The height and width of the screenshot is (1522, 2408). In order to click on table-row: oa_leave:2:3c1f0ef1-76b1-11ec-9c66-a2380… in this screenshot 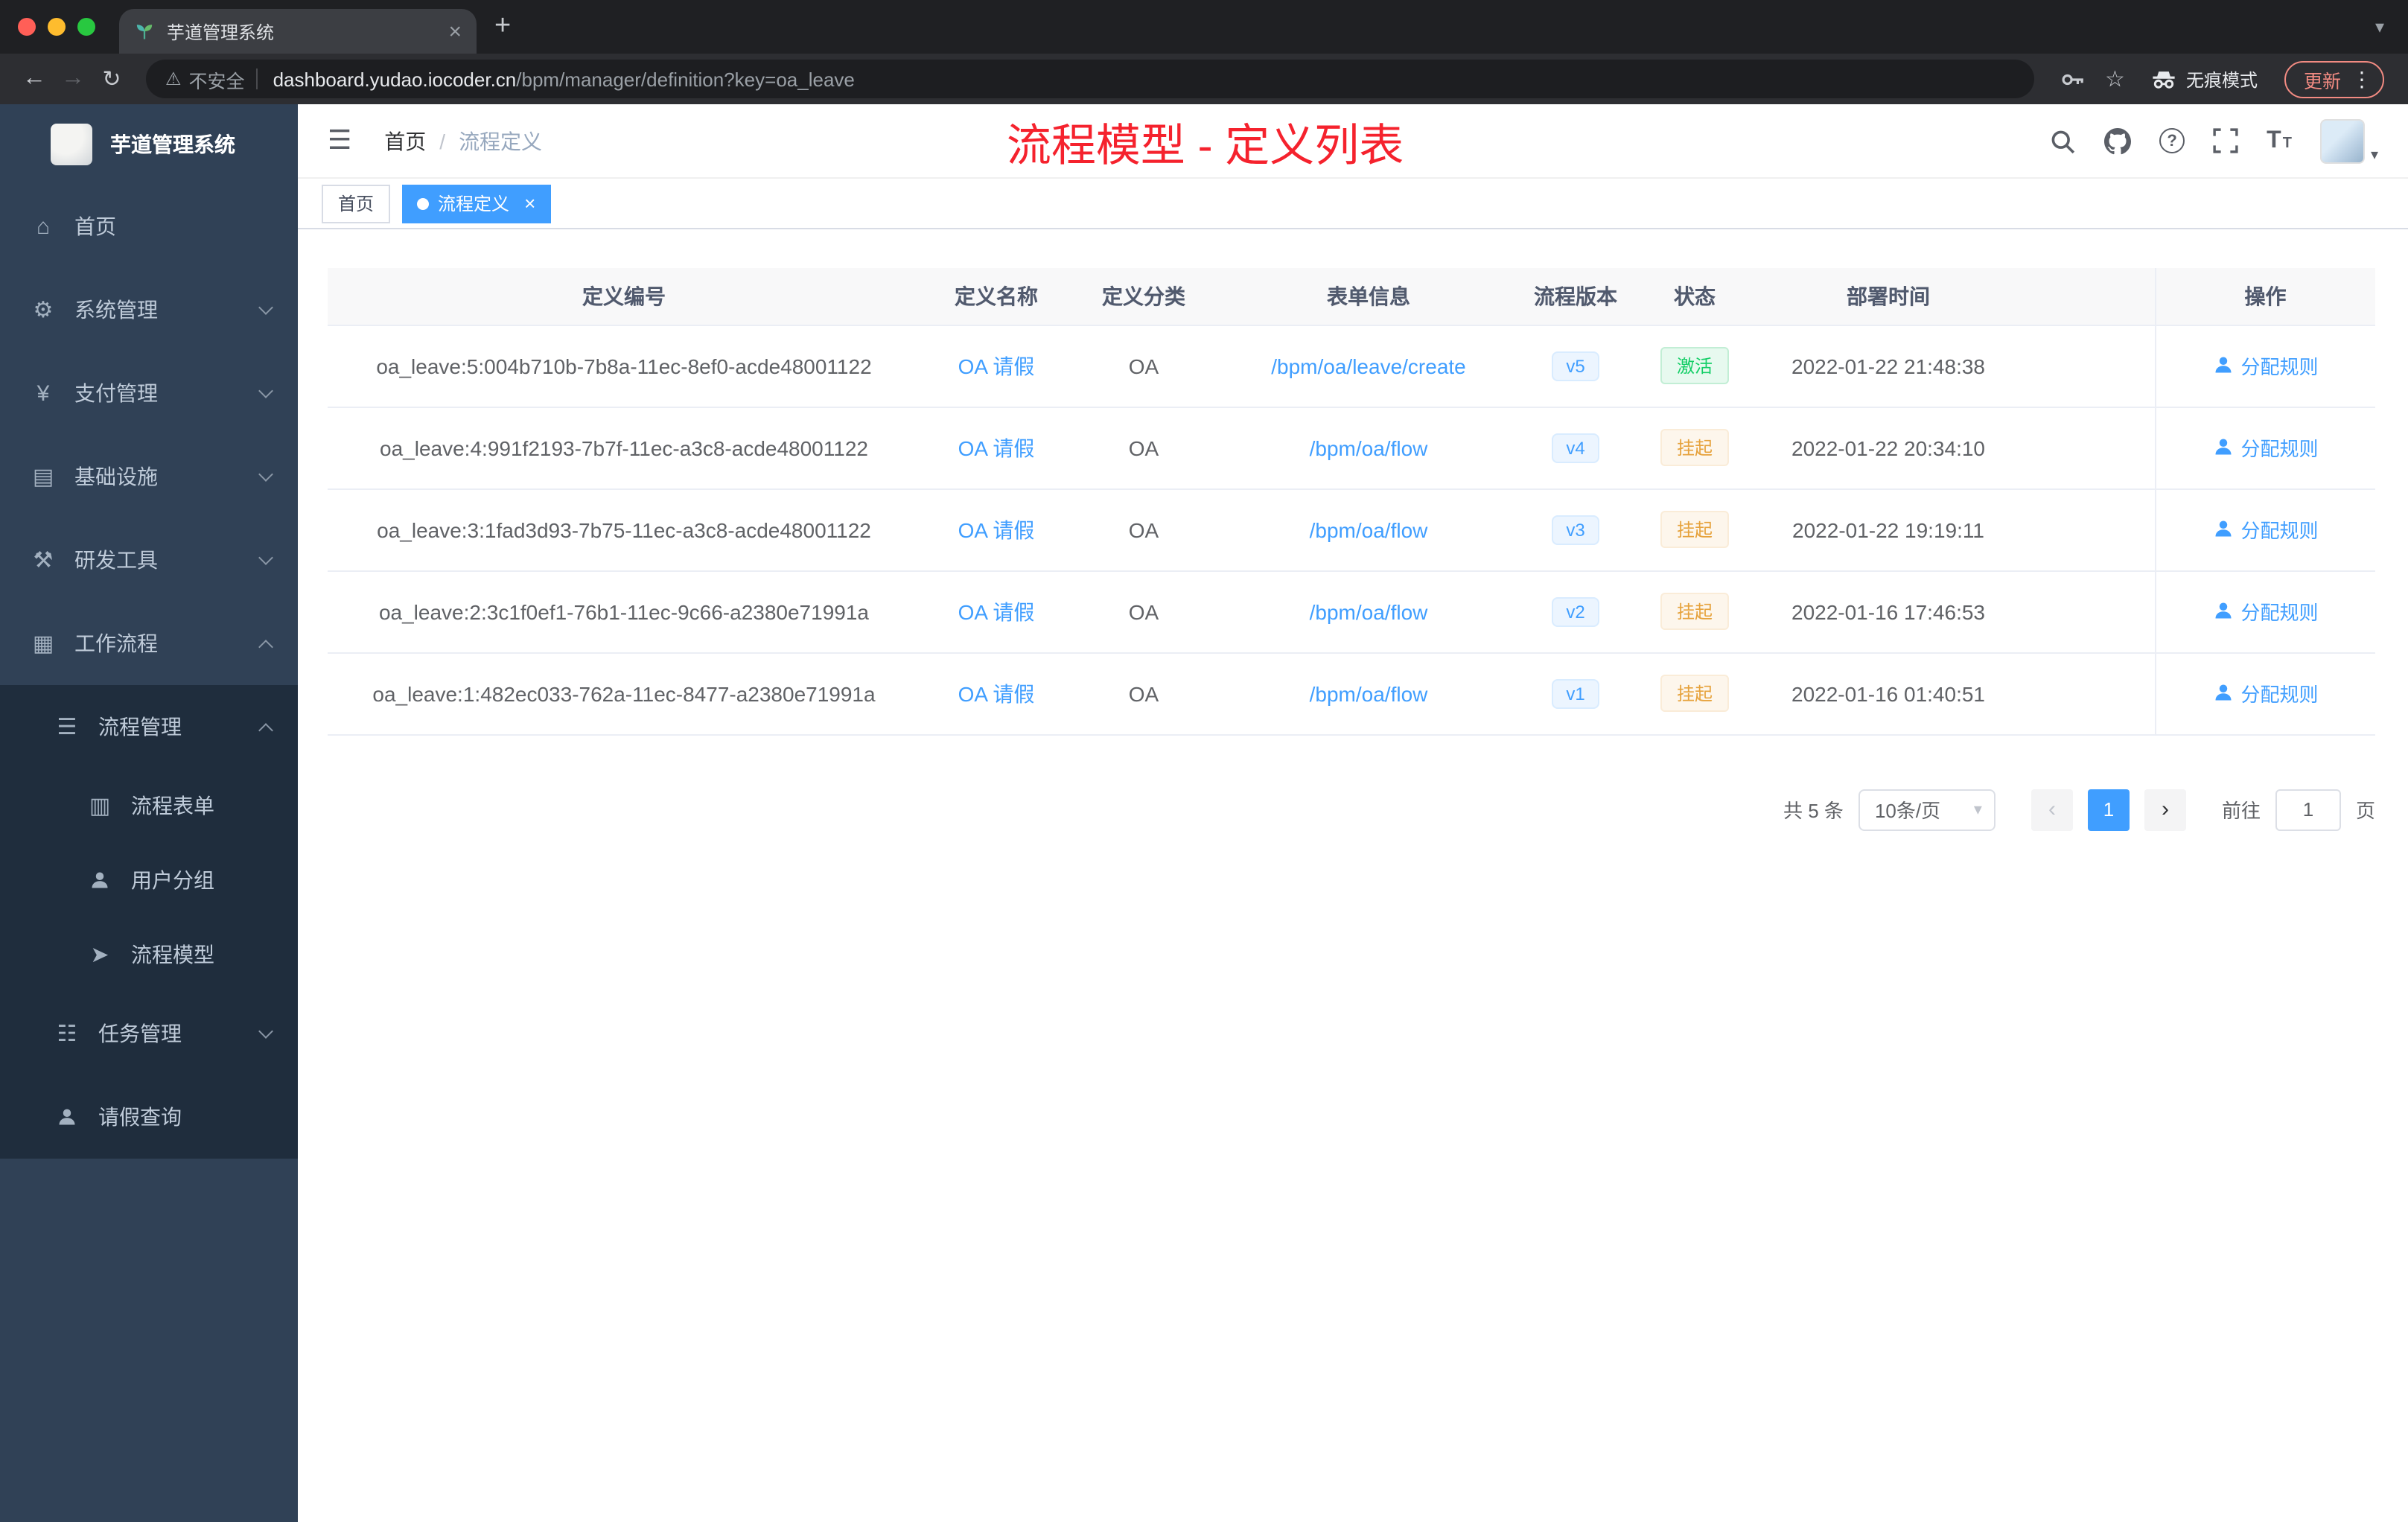, I will do `click(1351, 611)`.